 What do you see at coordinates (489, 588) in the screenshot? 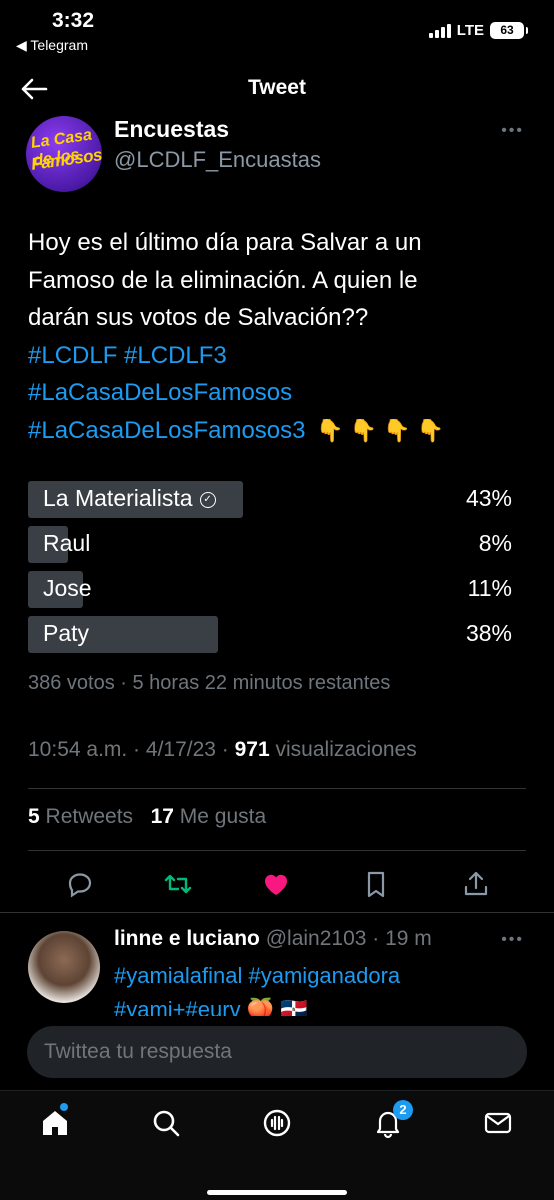
I see `poll-percent: 11%` at bounding box center [489, 588].